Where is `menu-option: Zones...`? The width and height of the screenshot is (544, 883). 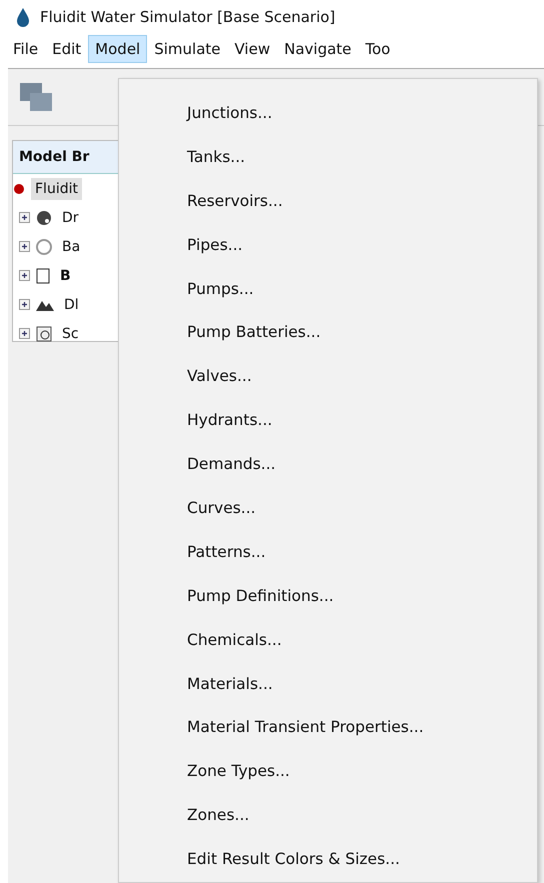 menu-option: Zones... is located at coordinates (328, 815).